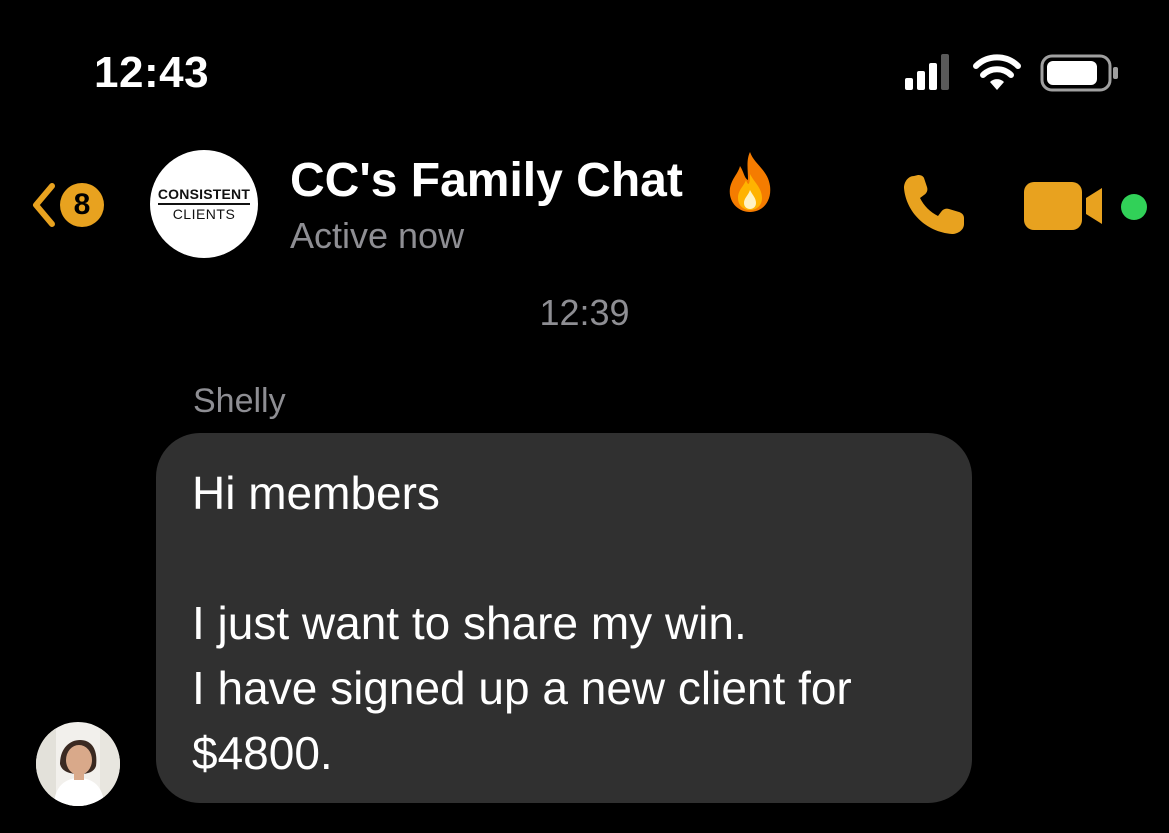 This screenshot has height=833, width=1169. I want to click on online-indicator, so click(1134, 207).